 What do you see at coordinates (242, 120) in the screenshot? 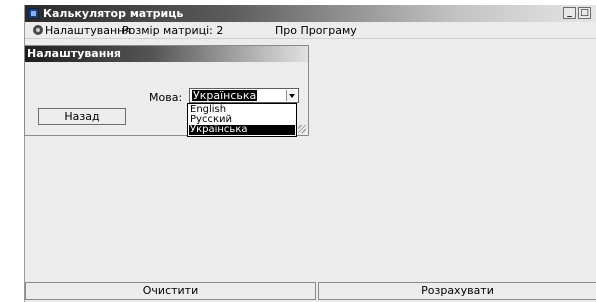
I see `language-dropdown-list: English Русский Українська` at bounding box center [242, 120].